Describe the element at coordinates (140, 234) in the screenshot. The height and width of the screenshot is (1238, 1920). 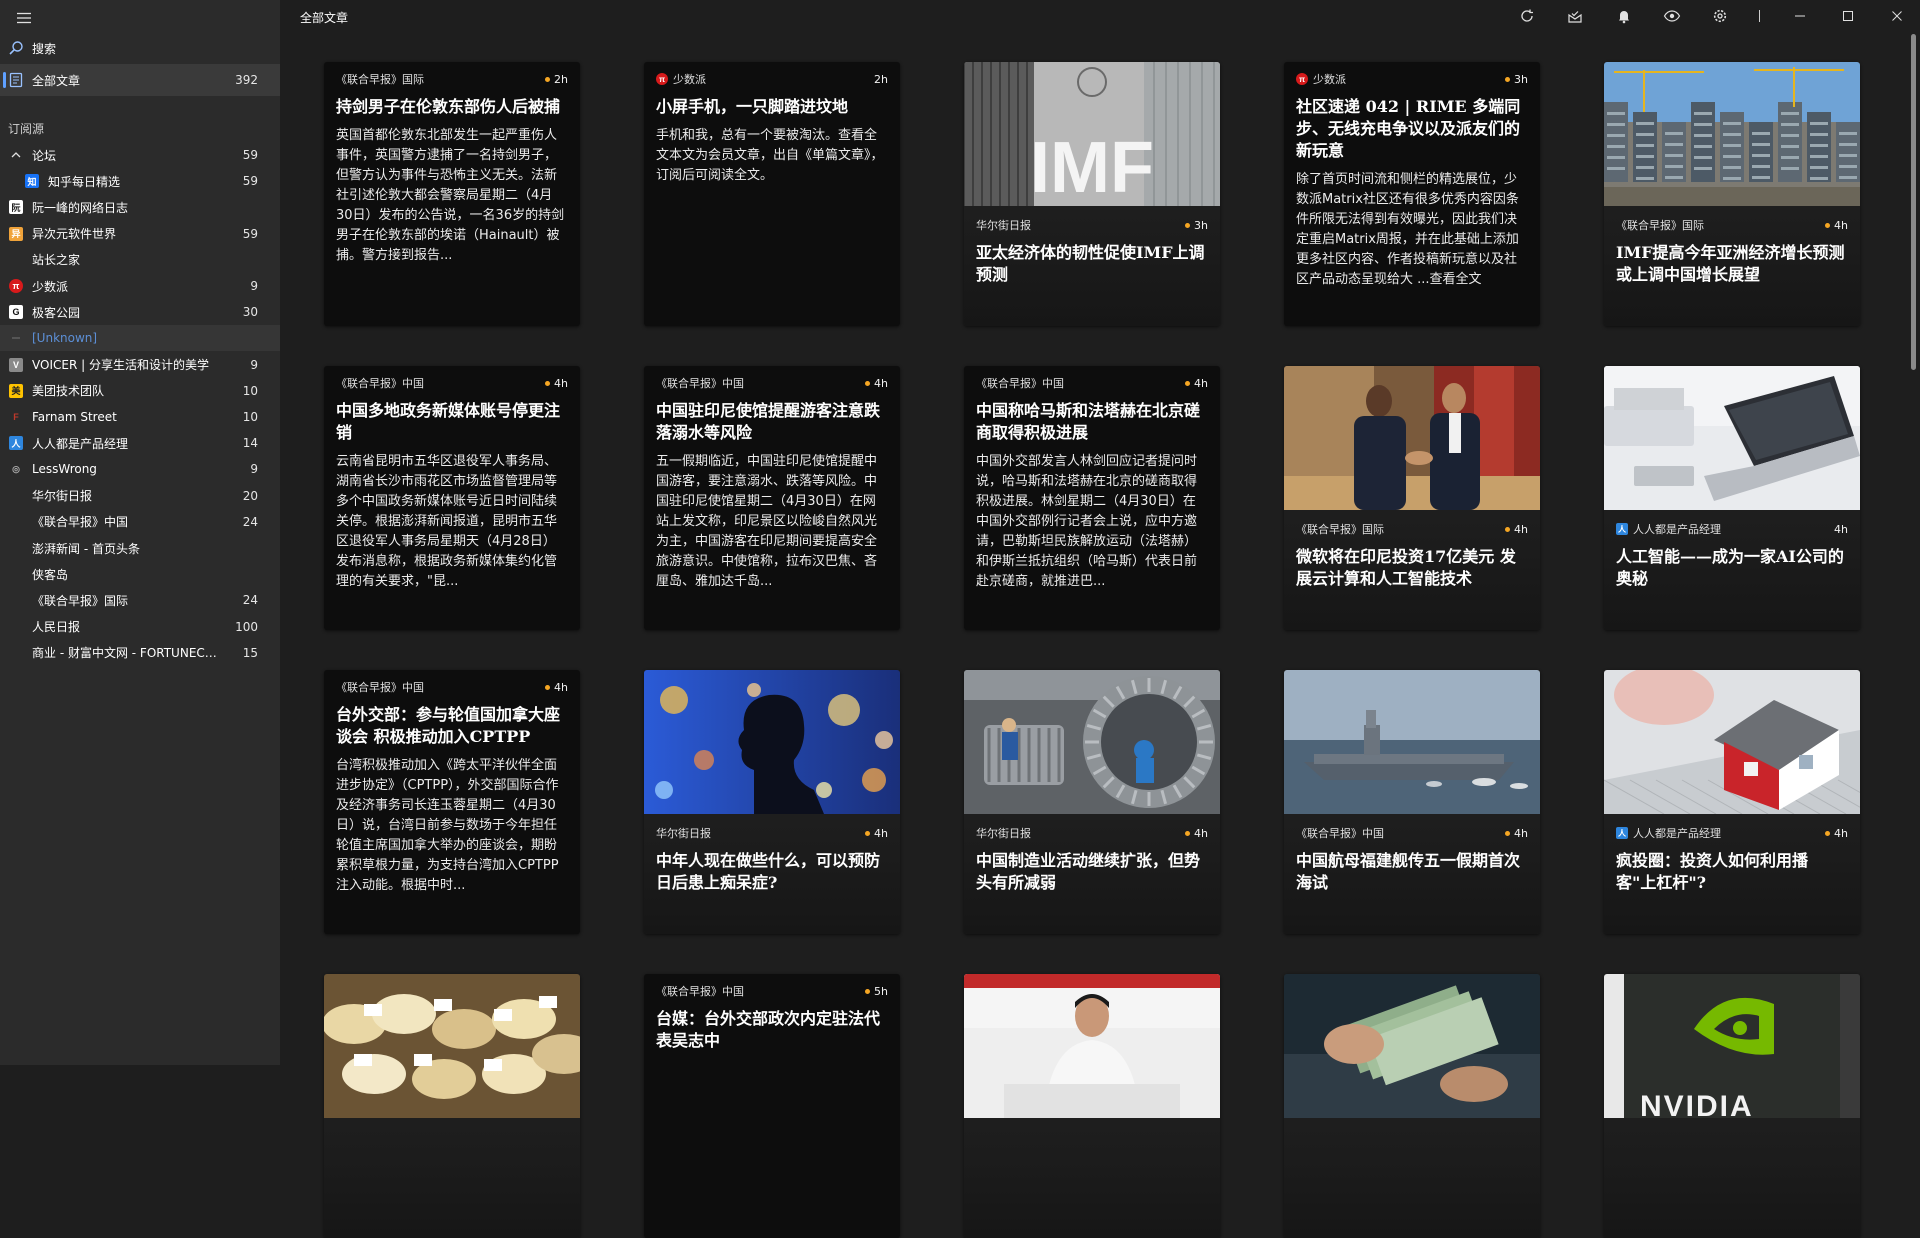
I see `sidebar-feed-item: 异异次元软件世界 59` at that location.